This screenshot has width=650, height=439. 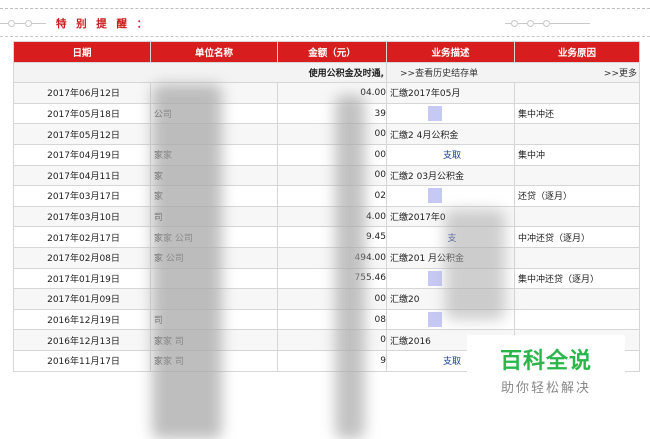 I want to click on description-cell-text: 支, so click(x=451, y=239).